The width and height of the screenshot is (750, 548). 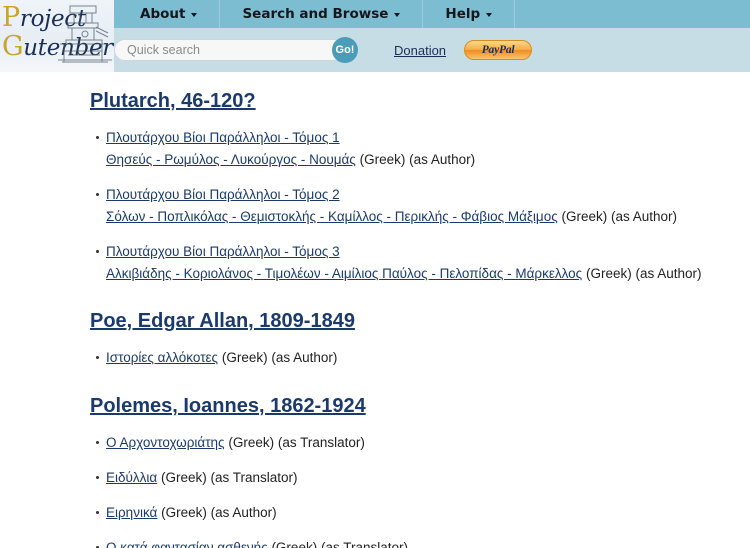 I want to click on book-title-link: Ιστορίες αλλόκοτες, so click(x=162, y=357).